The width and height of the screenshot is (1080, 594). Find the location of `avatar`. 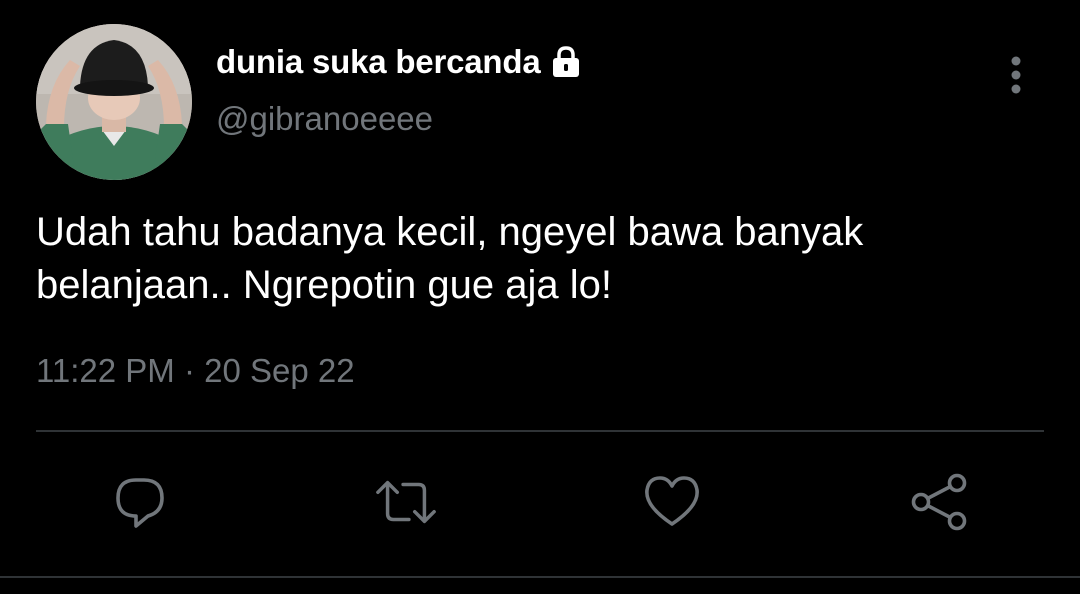

avatar is located at coordinates (114, 102).